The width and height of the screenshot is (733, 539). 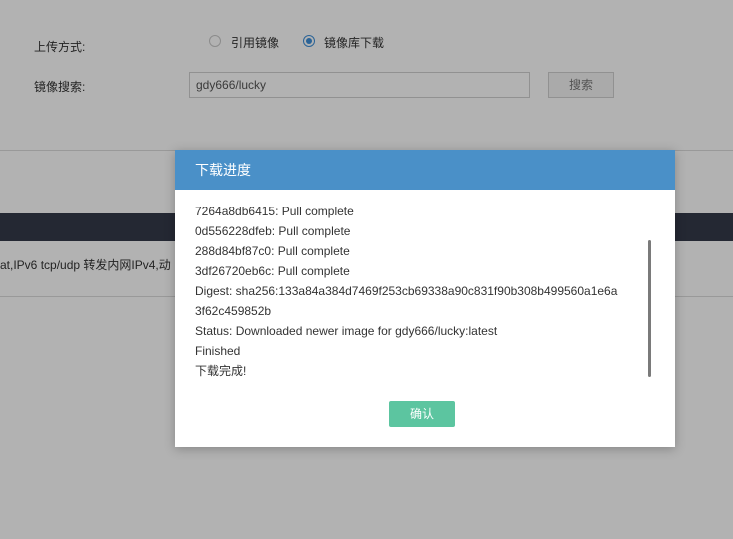 What do you see at coordinates (273, 231) in the screenshot?
I see `log-line: 0d556228dfeb: Pull complete` at bounding box center [273, 231].